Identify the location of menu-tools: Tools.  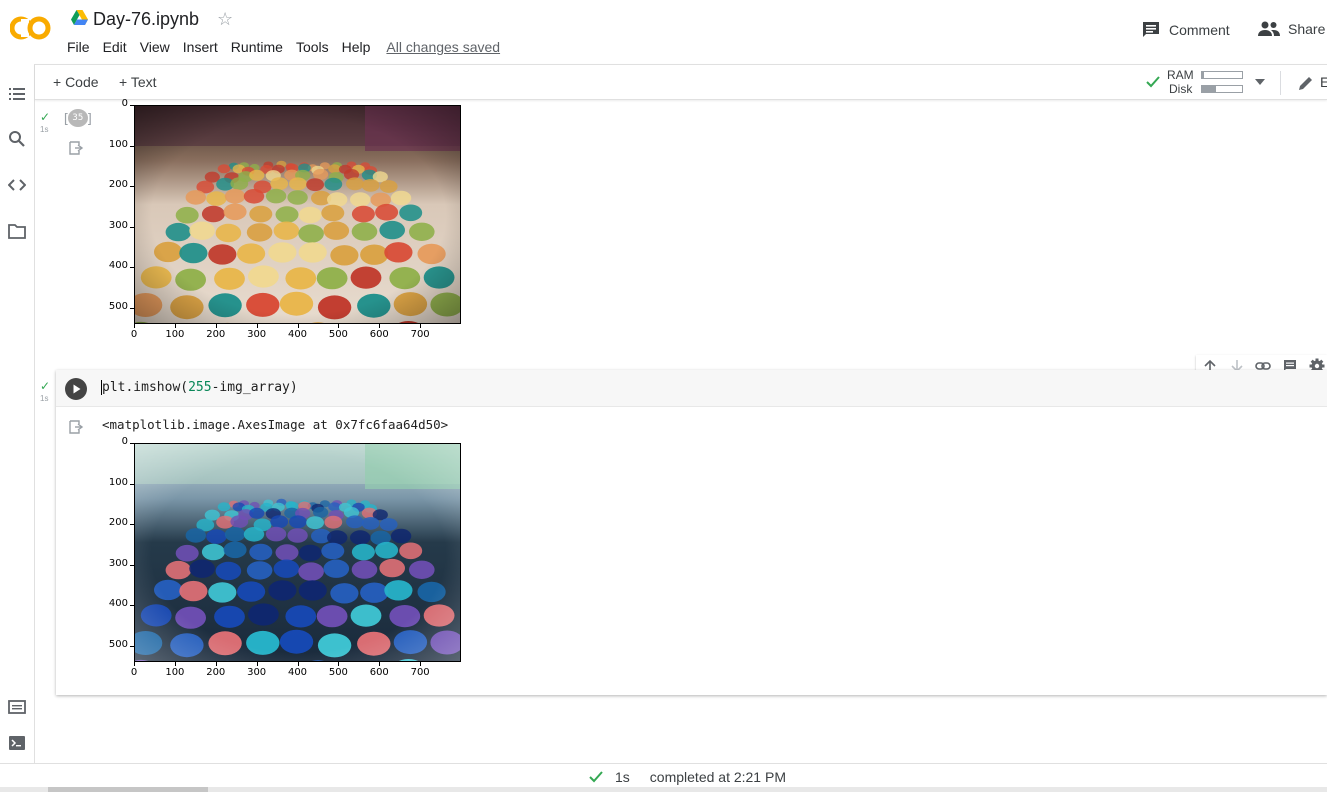
(312, 47).